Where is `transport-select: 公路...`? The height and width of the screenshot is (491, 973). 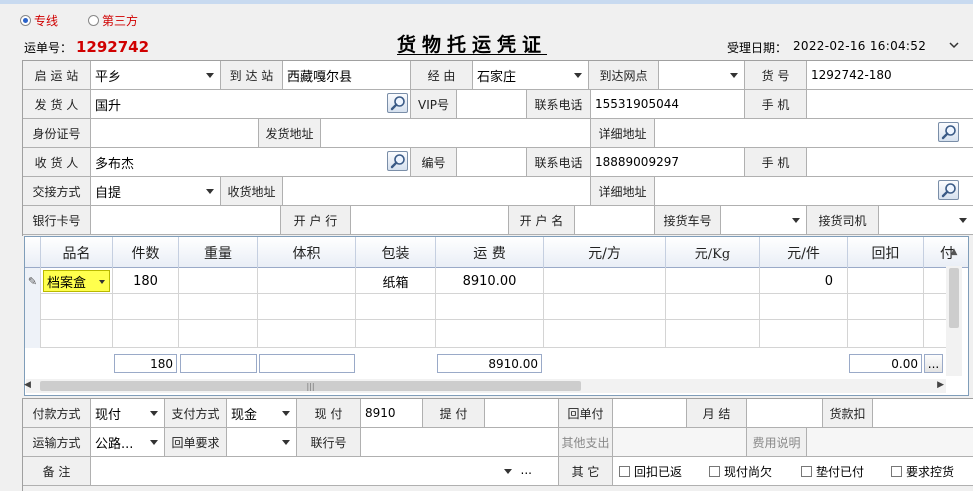
transport-select: 公路... is located at coordinates (128, 442).